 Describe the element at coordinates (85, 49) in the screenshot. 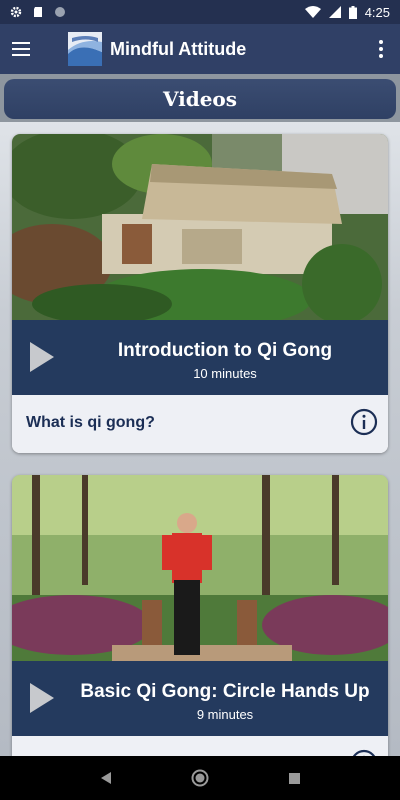

I see `app-logo` at that location.